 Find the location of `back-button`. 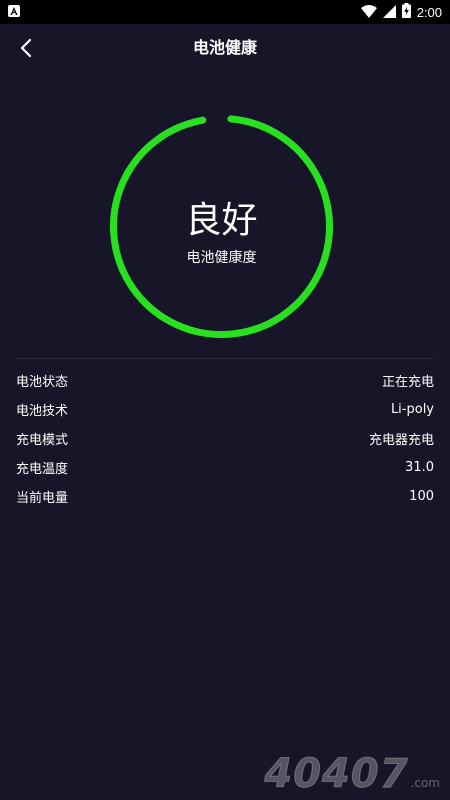

back-button is located at coordinates (26, 48).